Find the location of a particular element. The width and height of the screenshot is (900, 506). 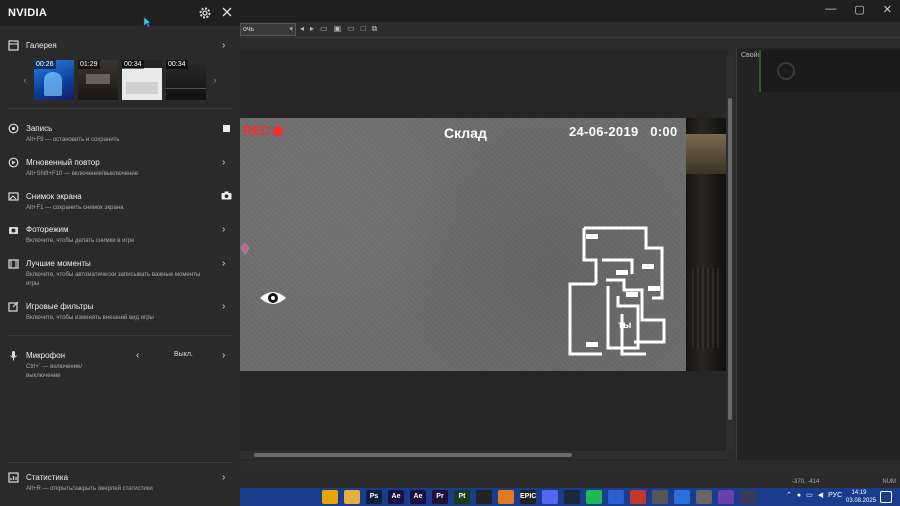

eye-icon is located at coordinates (273, 298).